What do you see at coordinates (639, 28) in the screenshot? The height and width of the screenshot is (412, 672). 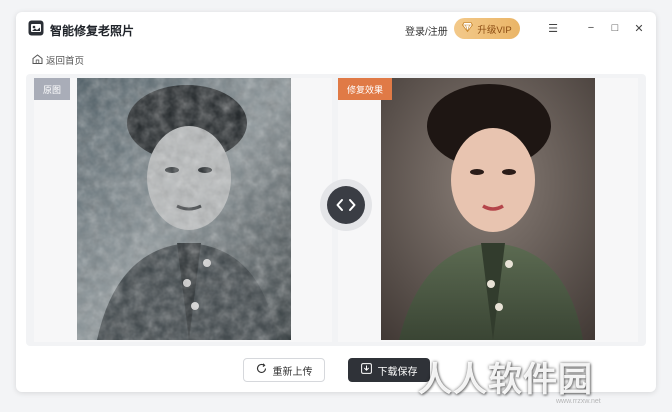 I see `close-icon: ✕` at bounding box center [639, 28].